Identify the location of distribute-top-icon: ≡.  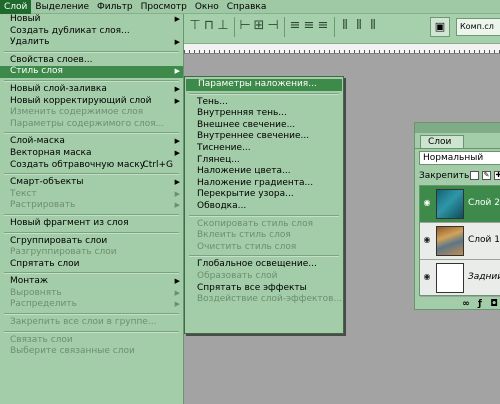
(295, 26).